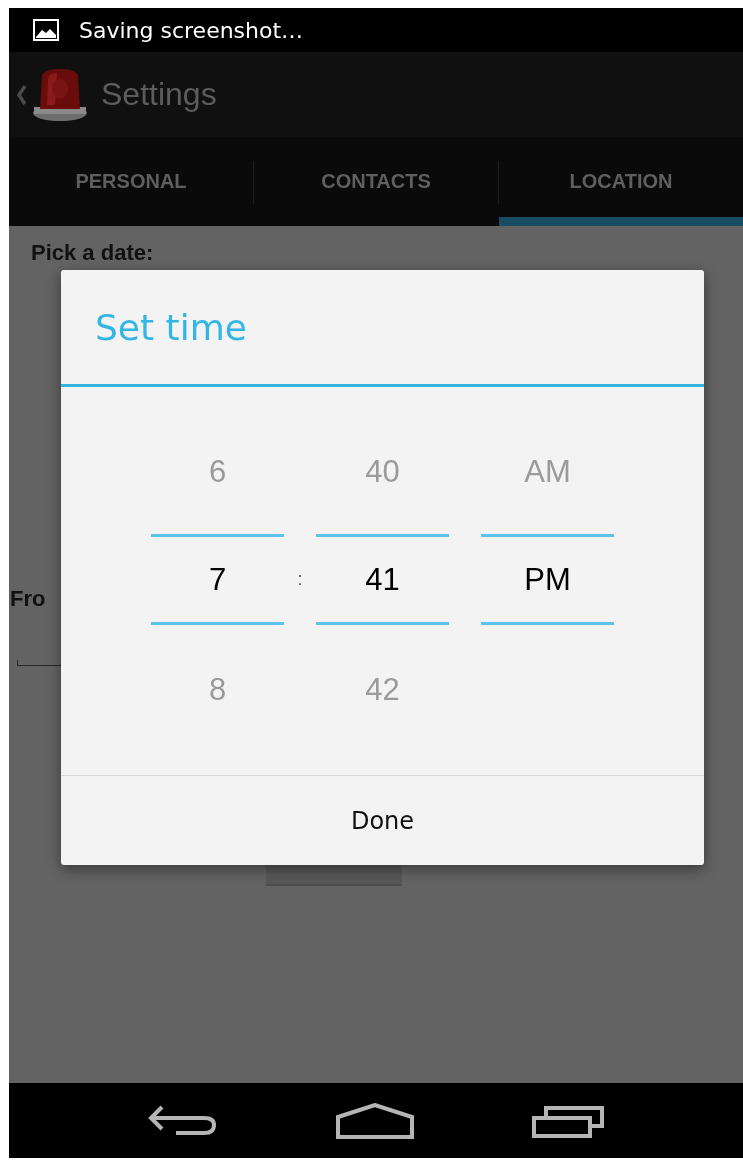 This screenshot has width=743, height=1165. Describe the element at coordinates (568, 1120) in the screenshot. I see `recent-apps-icon` at that location.